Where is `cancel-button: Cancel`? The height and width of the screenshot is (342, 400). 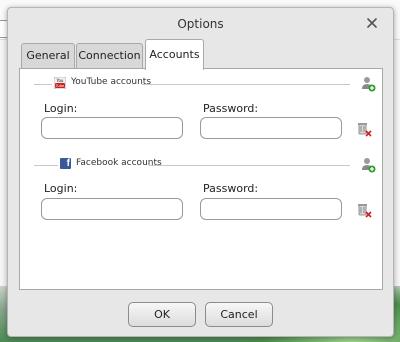
cancel-button: Cancel is located at coordinates (239, 314).